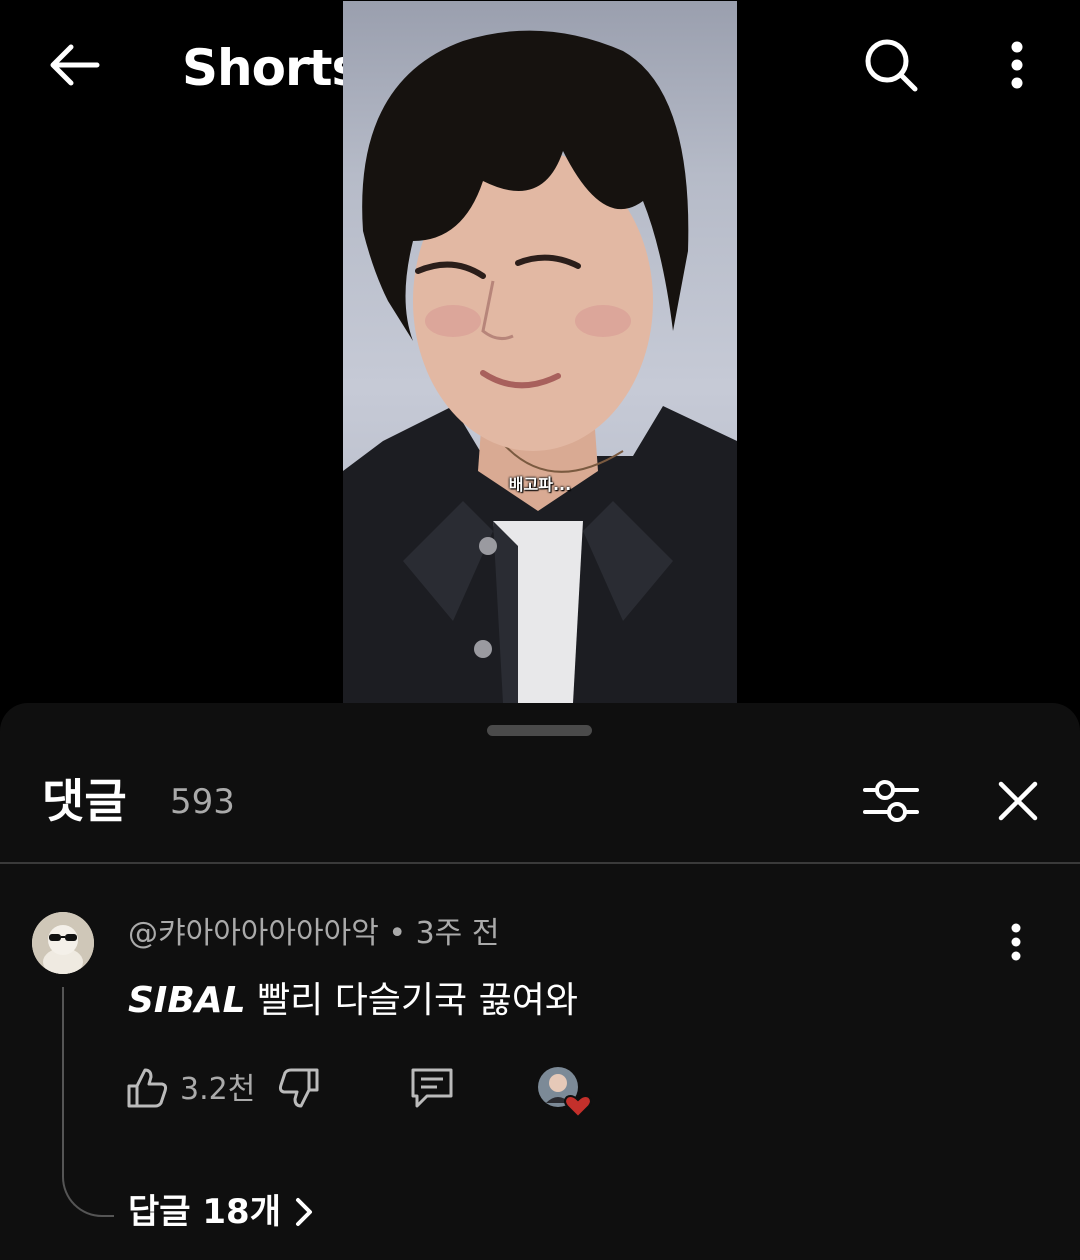 This screenshot has height=1260, width=1080. I want to click on thumbs-down-icon, so click(298, 1088).